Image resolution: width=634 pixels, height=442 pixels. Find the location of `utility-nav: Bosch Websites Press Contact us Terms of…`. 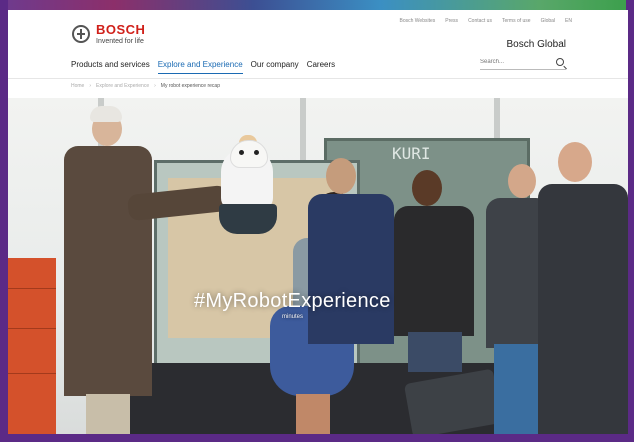

utility-nav: Bosch Websites Press Contact us Terms of… is located at coordinates (486, 21).